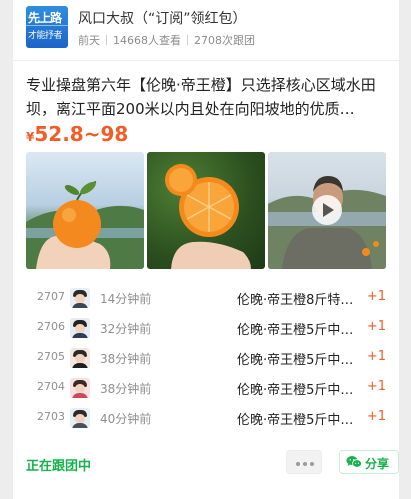 The image size is (411, 499). What do you see at coordinates (206, 60) in the screenshot?
I see `header-divider` at bounding box center [206, 60].